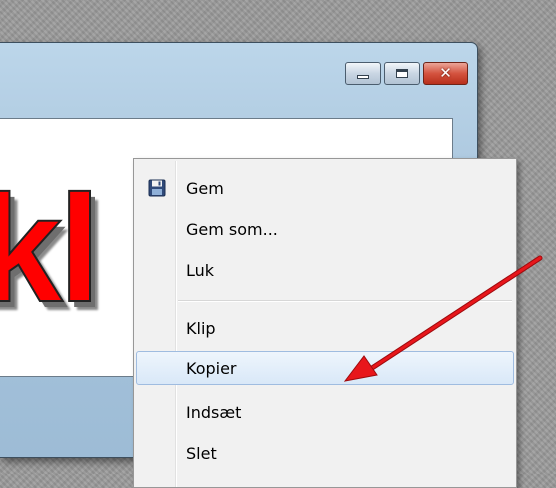 The height and width of the screenshot is (488, 556). Describe the element at coordinates (214, 412) in the screenshot. I see `menu-item-label: Indsæt` at that location.